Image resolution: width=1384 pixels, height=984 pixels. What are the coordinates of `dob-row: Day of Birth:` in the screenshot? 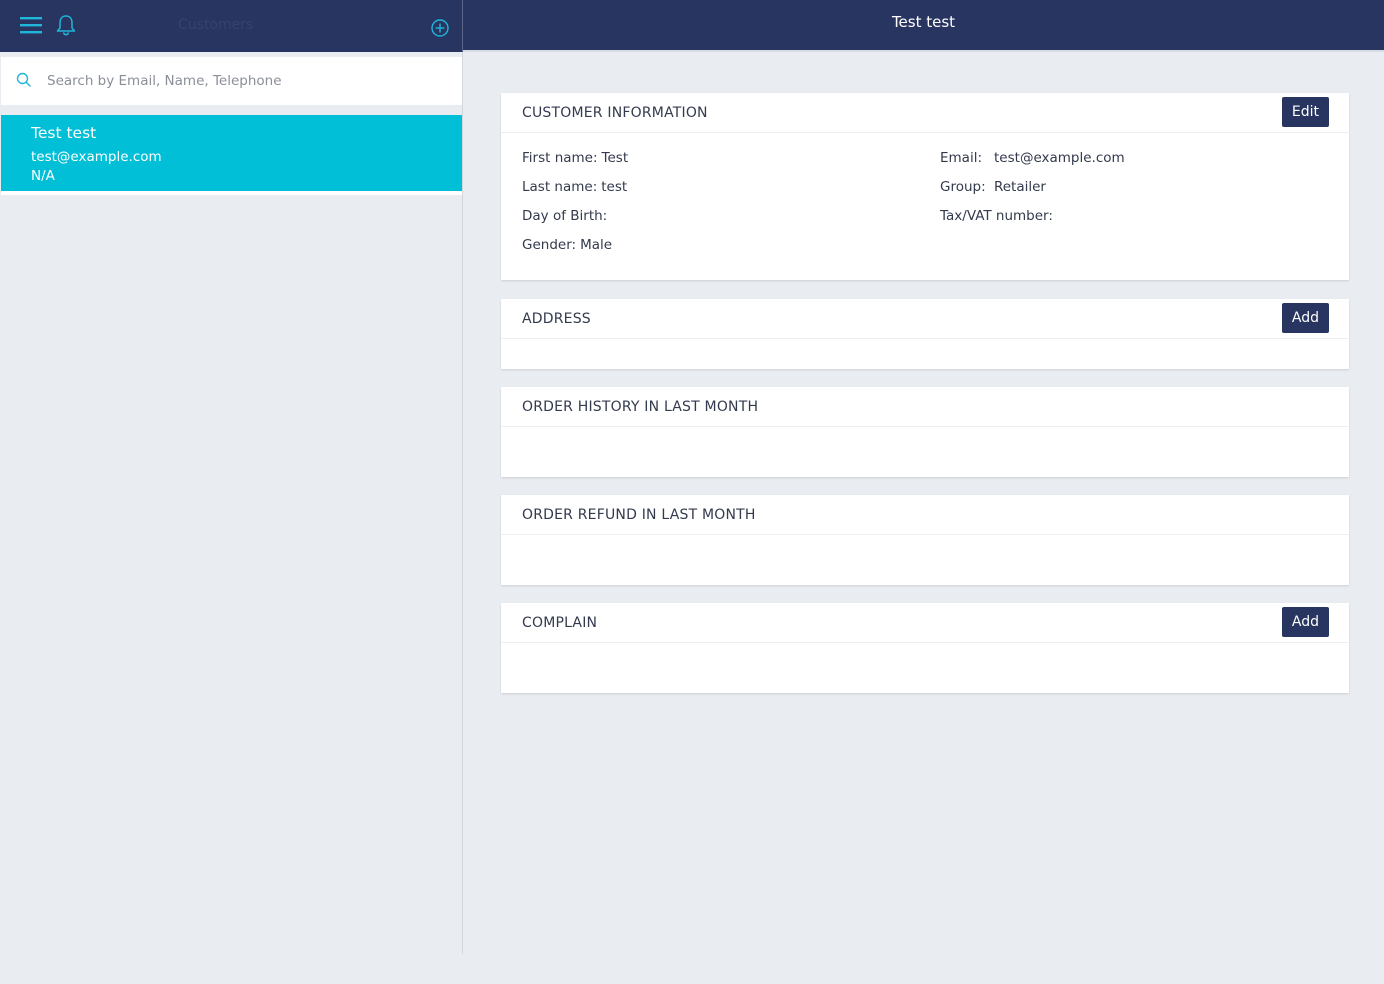 It's located at (566, 216).